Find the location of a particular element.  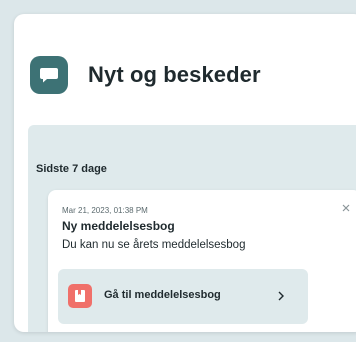

chat-bubble-icon is located at coordinates (49, 75).